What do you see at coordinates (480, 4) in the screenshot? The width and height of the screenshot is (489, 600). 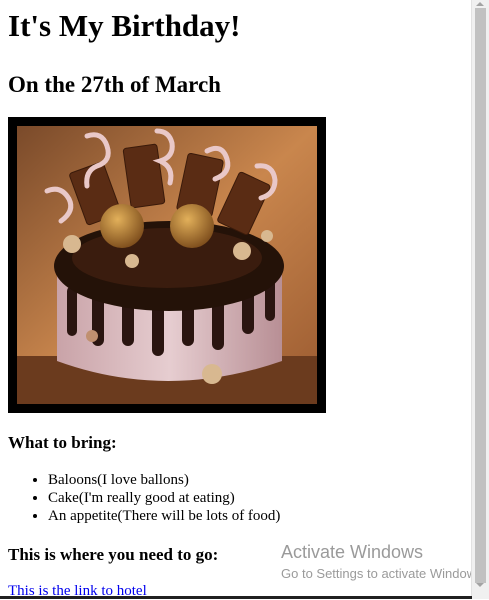 I see `scroll-up-icon` at bounding box center [480, 4].